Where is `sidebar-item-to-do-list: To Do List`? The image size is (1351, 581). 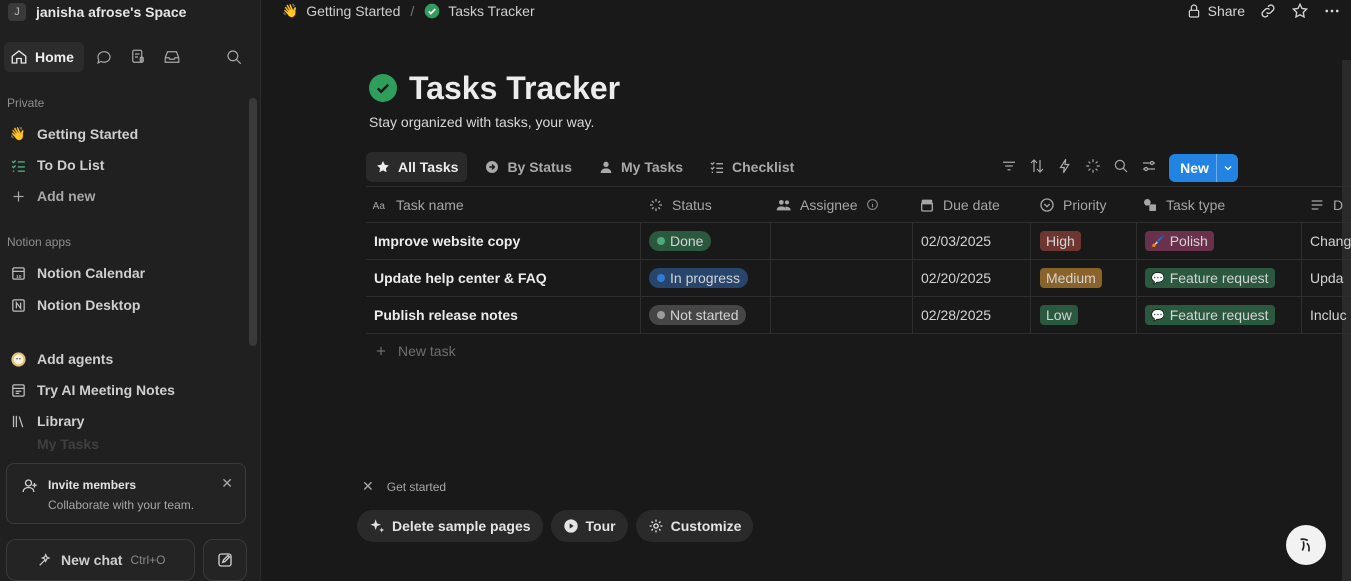 sidebar-item-to-do-list: To Do List is located at coordinates (125, 165).